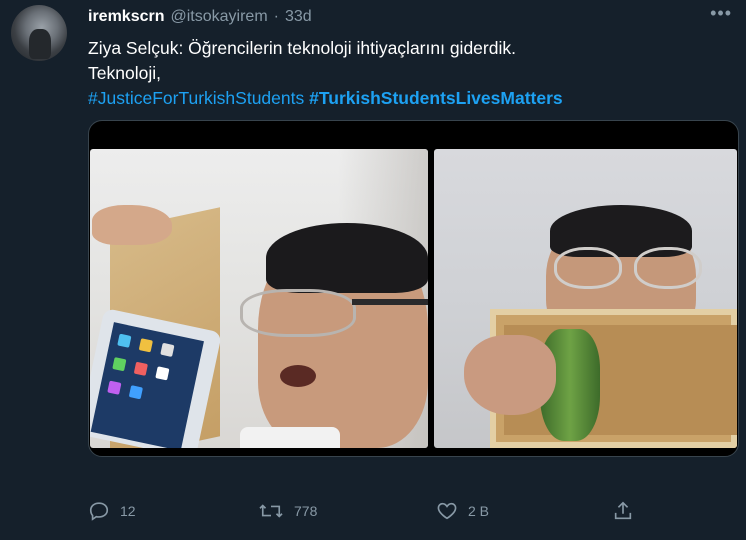  Describe the element at coordinates (306, 511) in the screenshot. I see `retweet-count: 778` at that location.